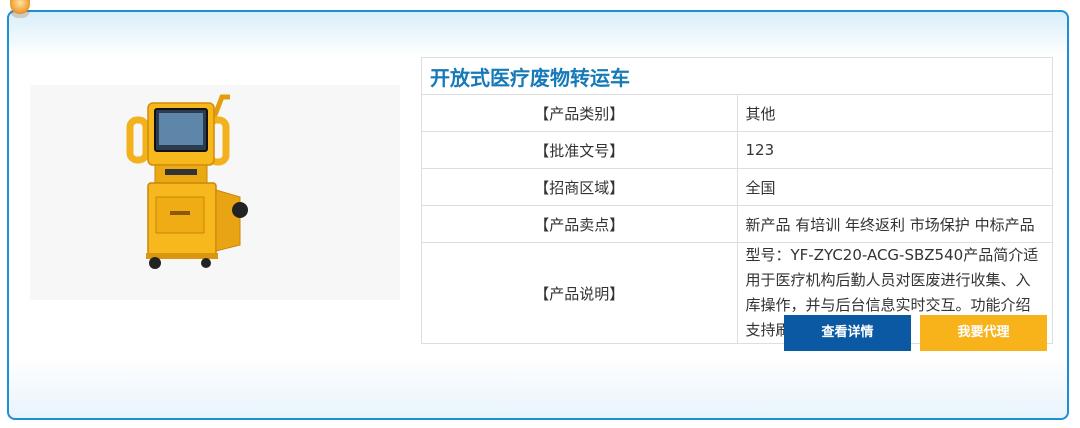 The height and width of the screenshot is (428, 1080). I want to click on cart-door-handle, so click(180, 213).